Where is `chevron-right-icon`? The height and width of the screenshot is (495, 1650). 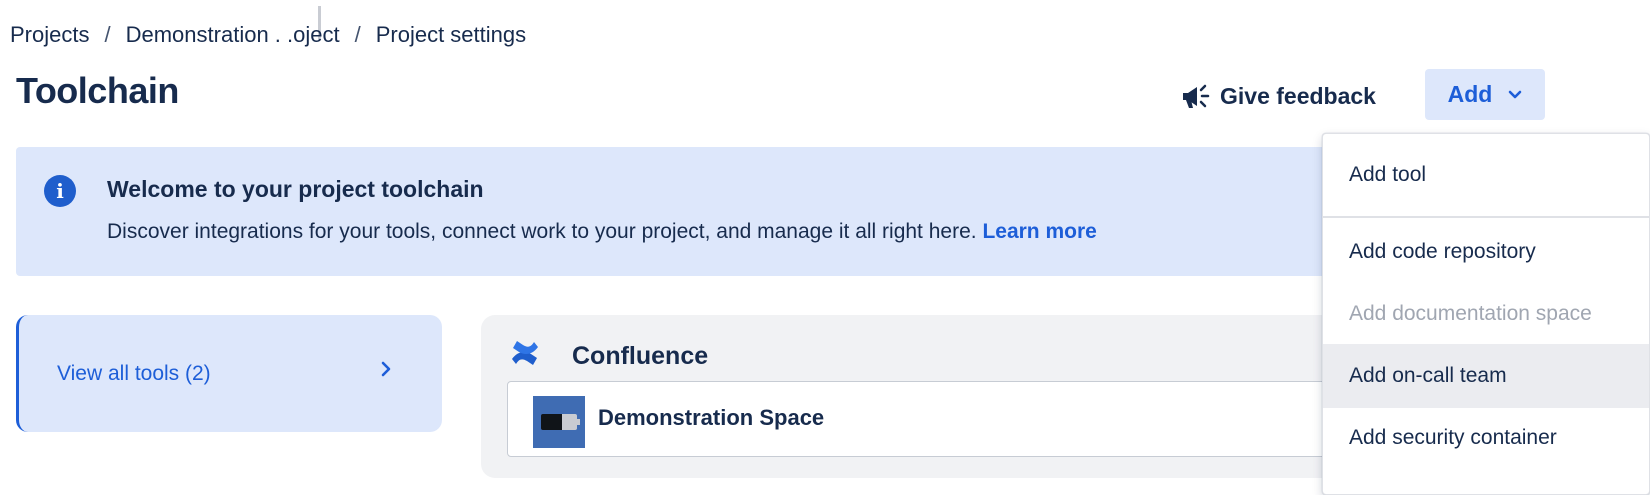
chevron-right-icon is located at coordinates (386, 371).